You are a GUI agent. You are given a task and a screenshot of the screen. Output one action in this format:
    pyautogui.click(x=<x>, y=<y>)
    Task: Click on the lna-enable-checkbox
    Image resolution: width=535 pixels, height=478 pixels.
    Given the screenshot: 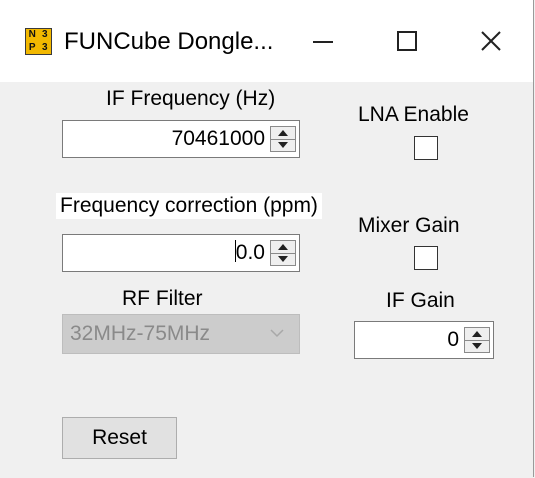 What is the action you would take?
    pyautogui.click(x=426, y=148)
    